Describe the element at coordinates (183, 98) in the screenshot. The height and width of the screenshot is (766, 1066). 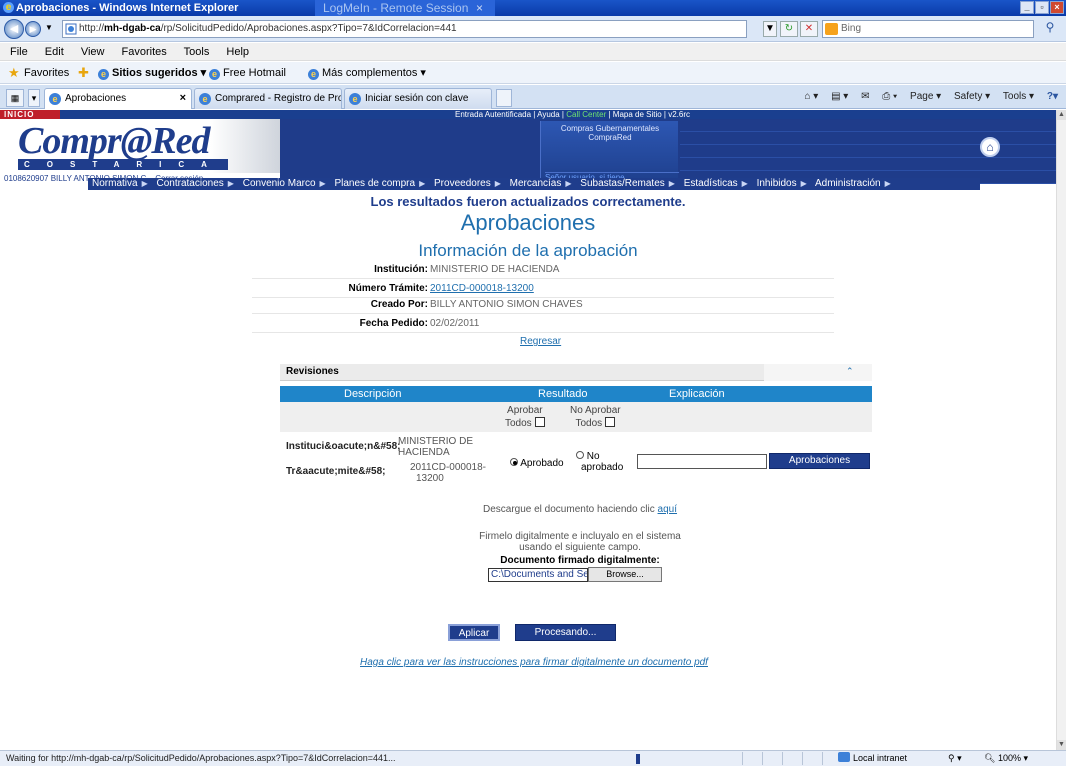
I see `tab-close-icon: ×` at that location.